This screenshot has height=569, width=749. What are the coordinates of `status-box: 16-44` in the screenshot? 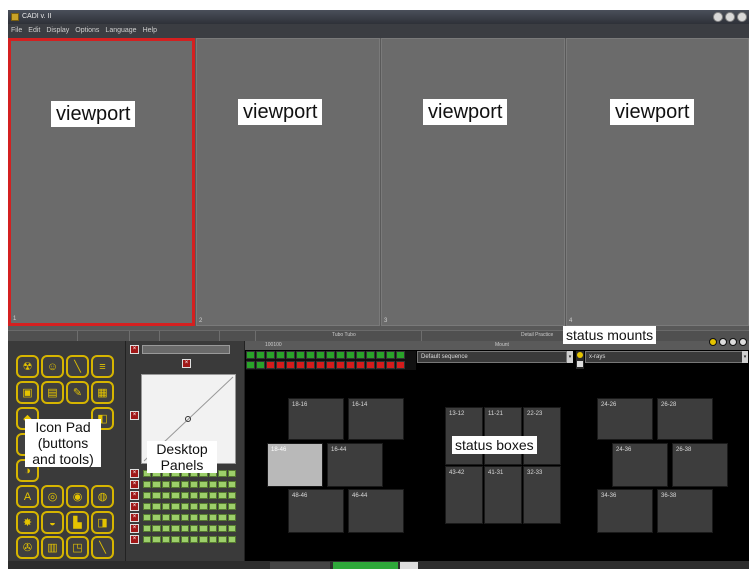 It's located at (355, 465).